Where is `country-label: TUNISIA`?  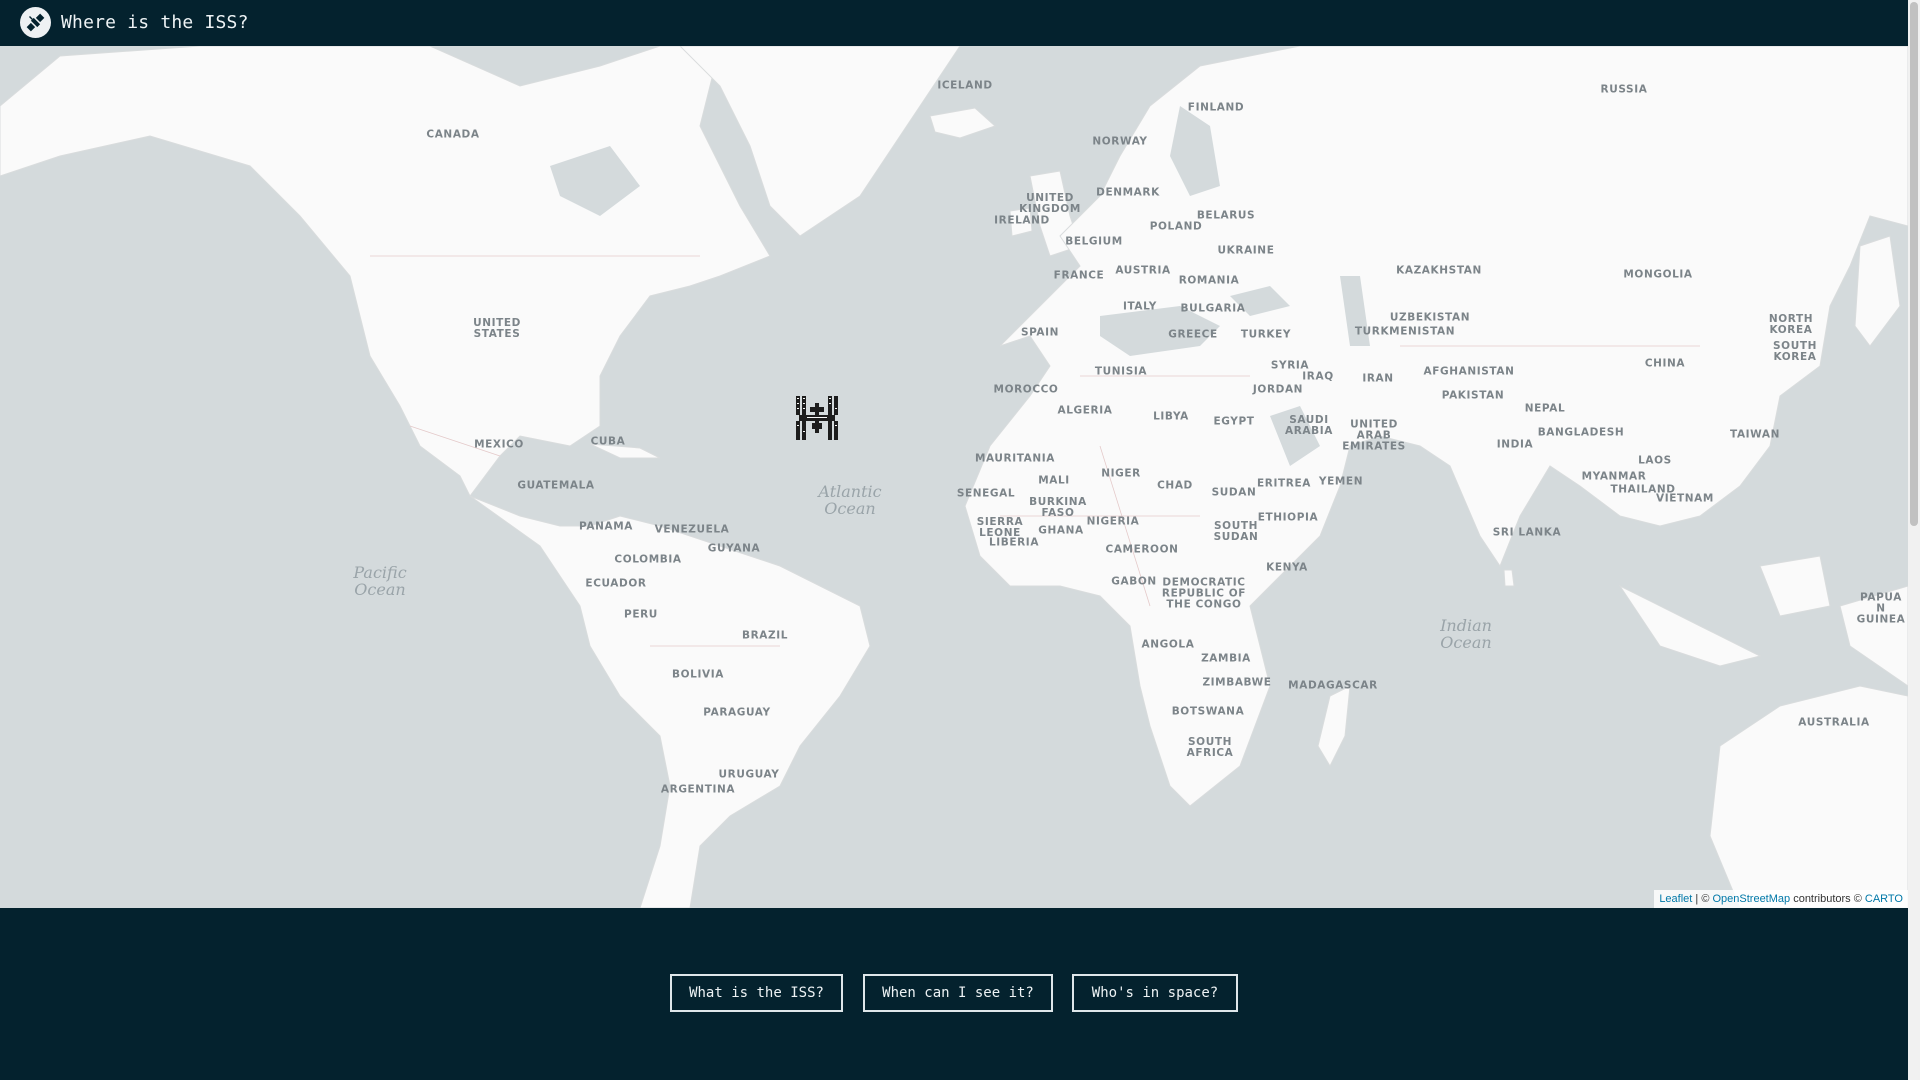
country-label: TUNISIA is located at coordinates (1121, 371).